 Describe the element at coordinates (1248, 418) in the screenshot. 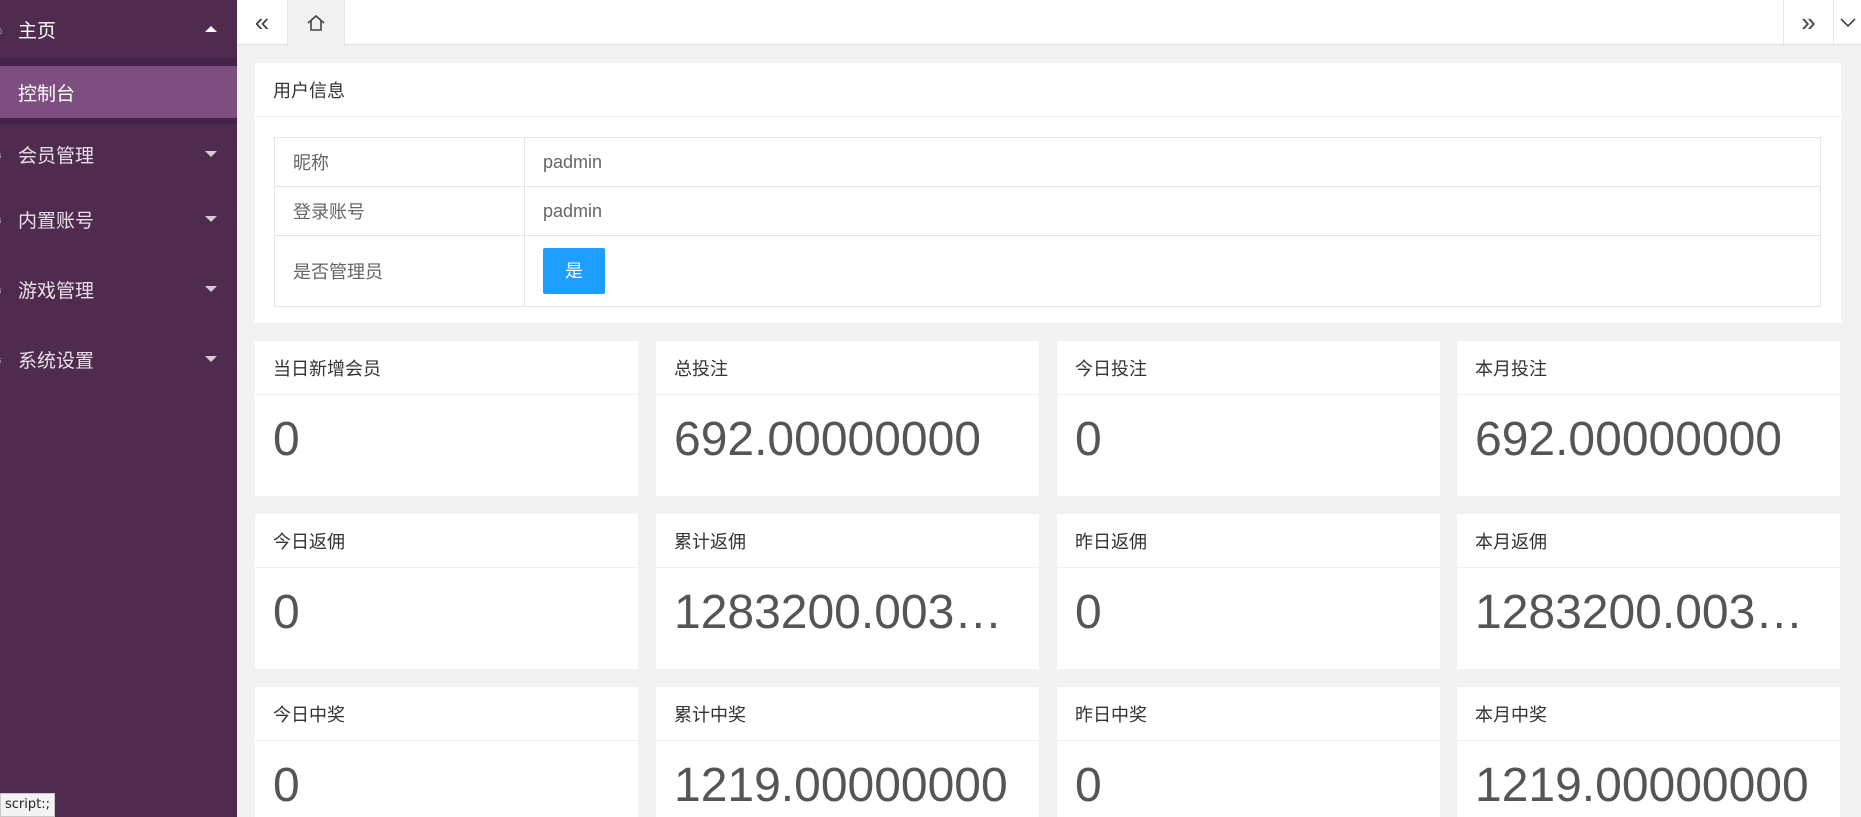

I see `stat-card: 今日投注 0` at that location.